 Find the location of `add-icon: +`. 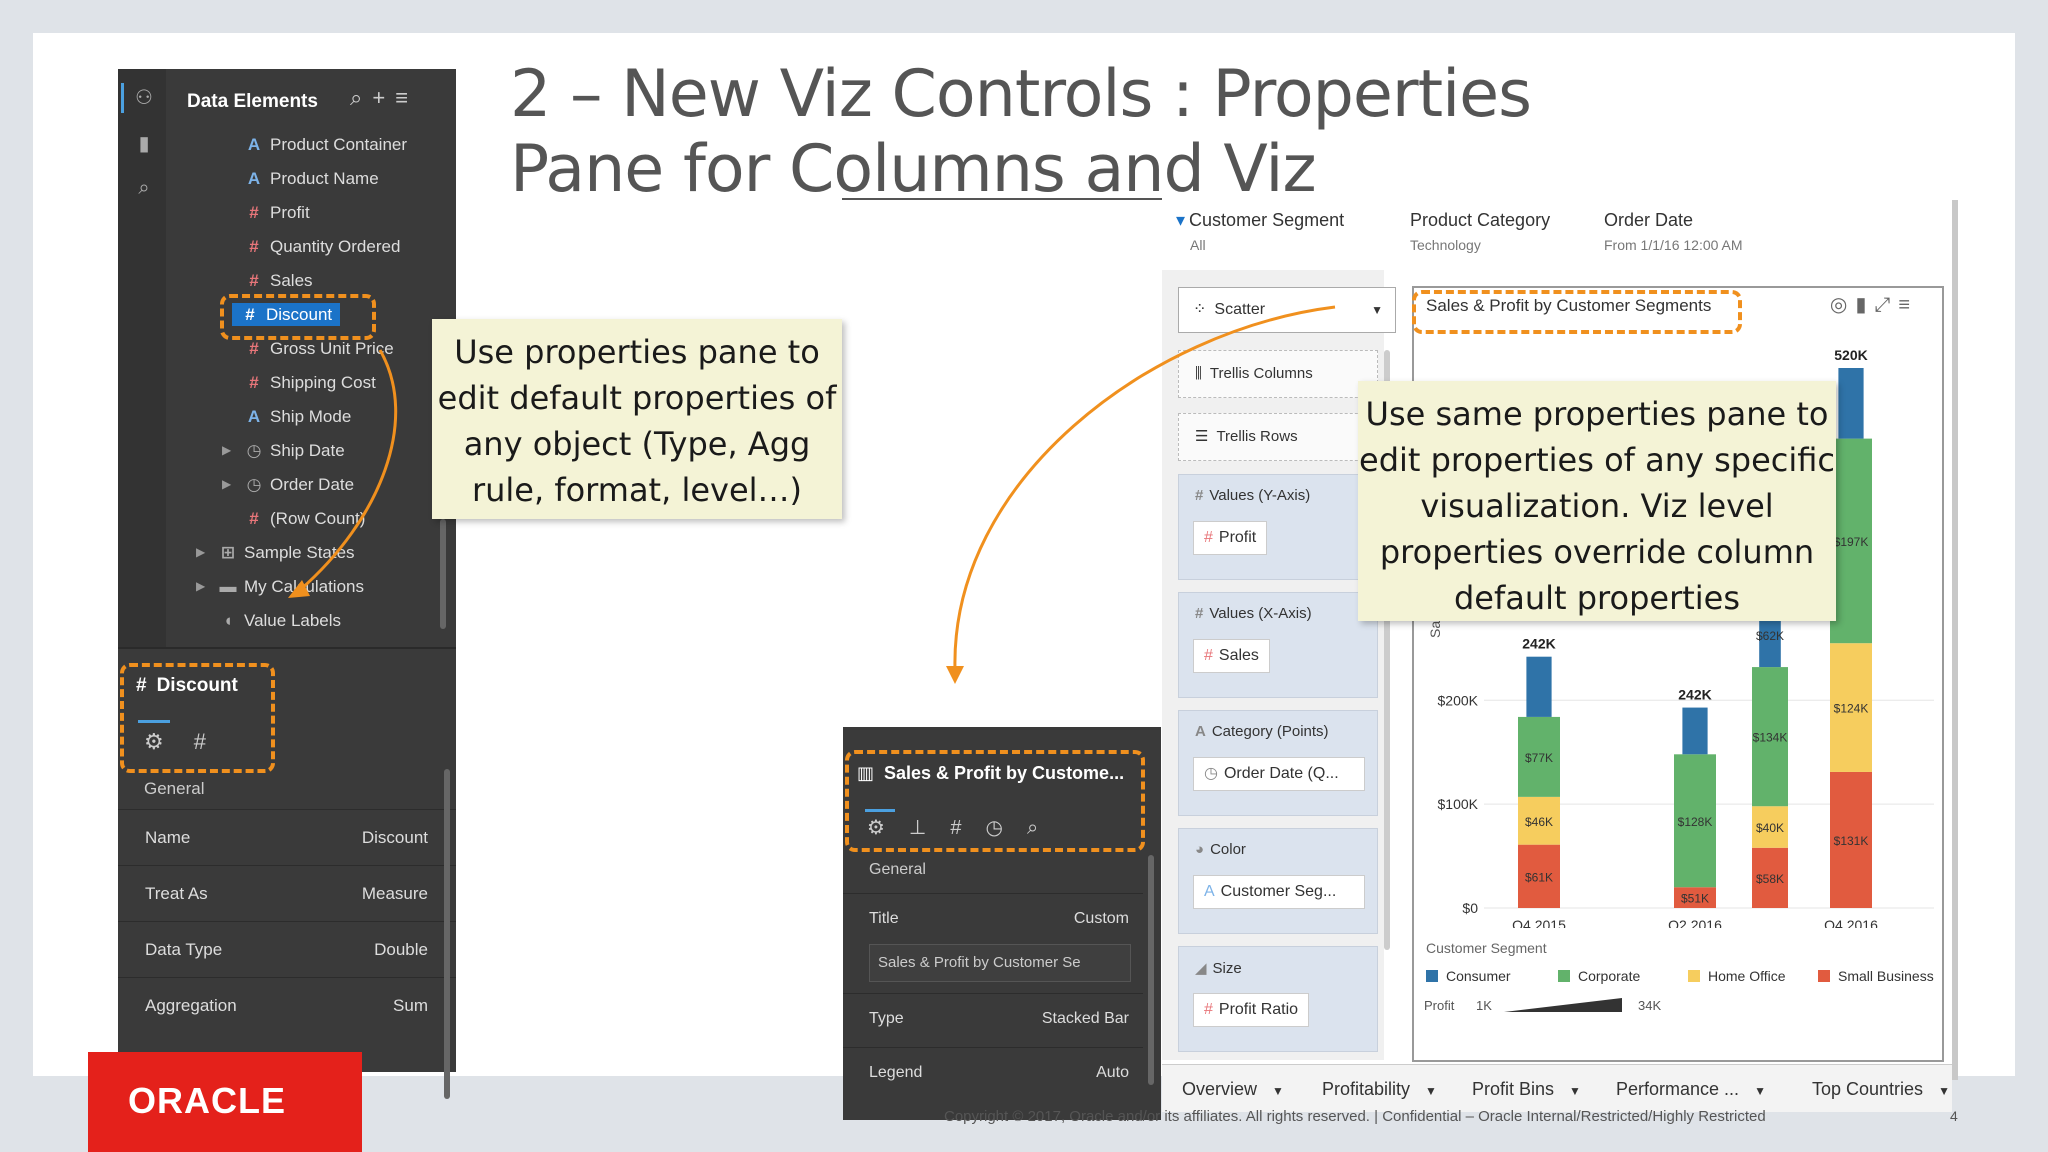

add-icon: + is located at coordinates (383, 97).